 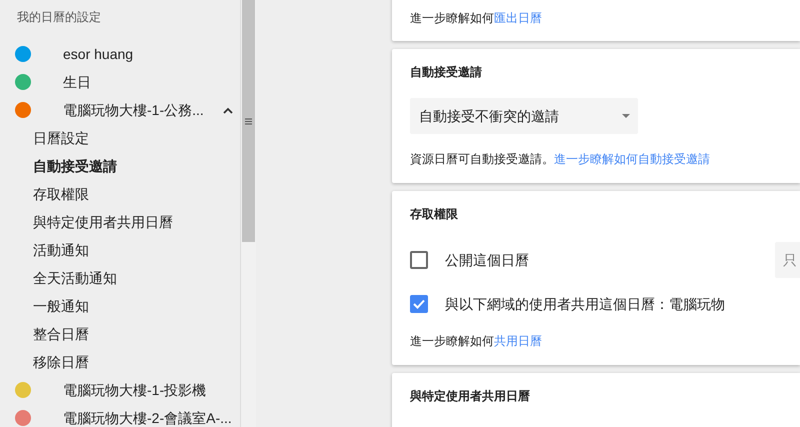 I want to click on settings-link: 日曆設定, so click(x=120, y=138).